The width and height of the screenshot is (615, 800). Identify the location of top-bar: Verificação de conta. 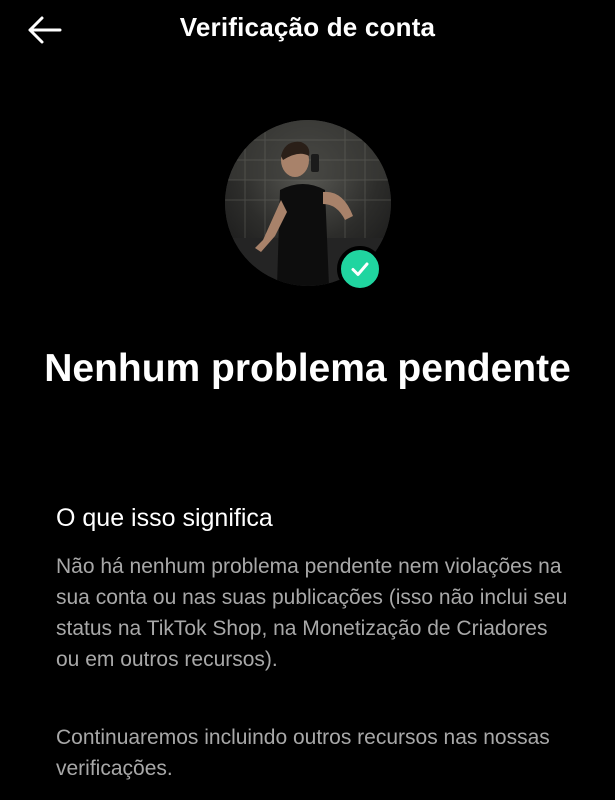
(307, 30).